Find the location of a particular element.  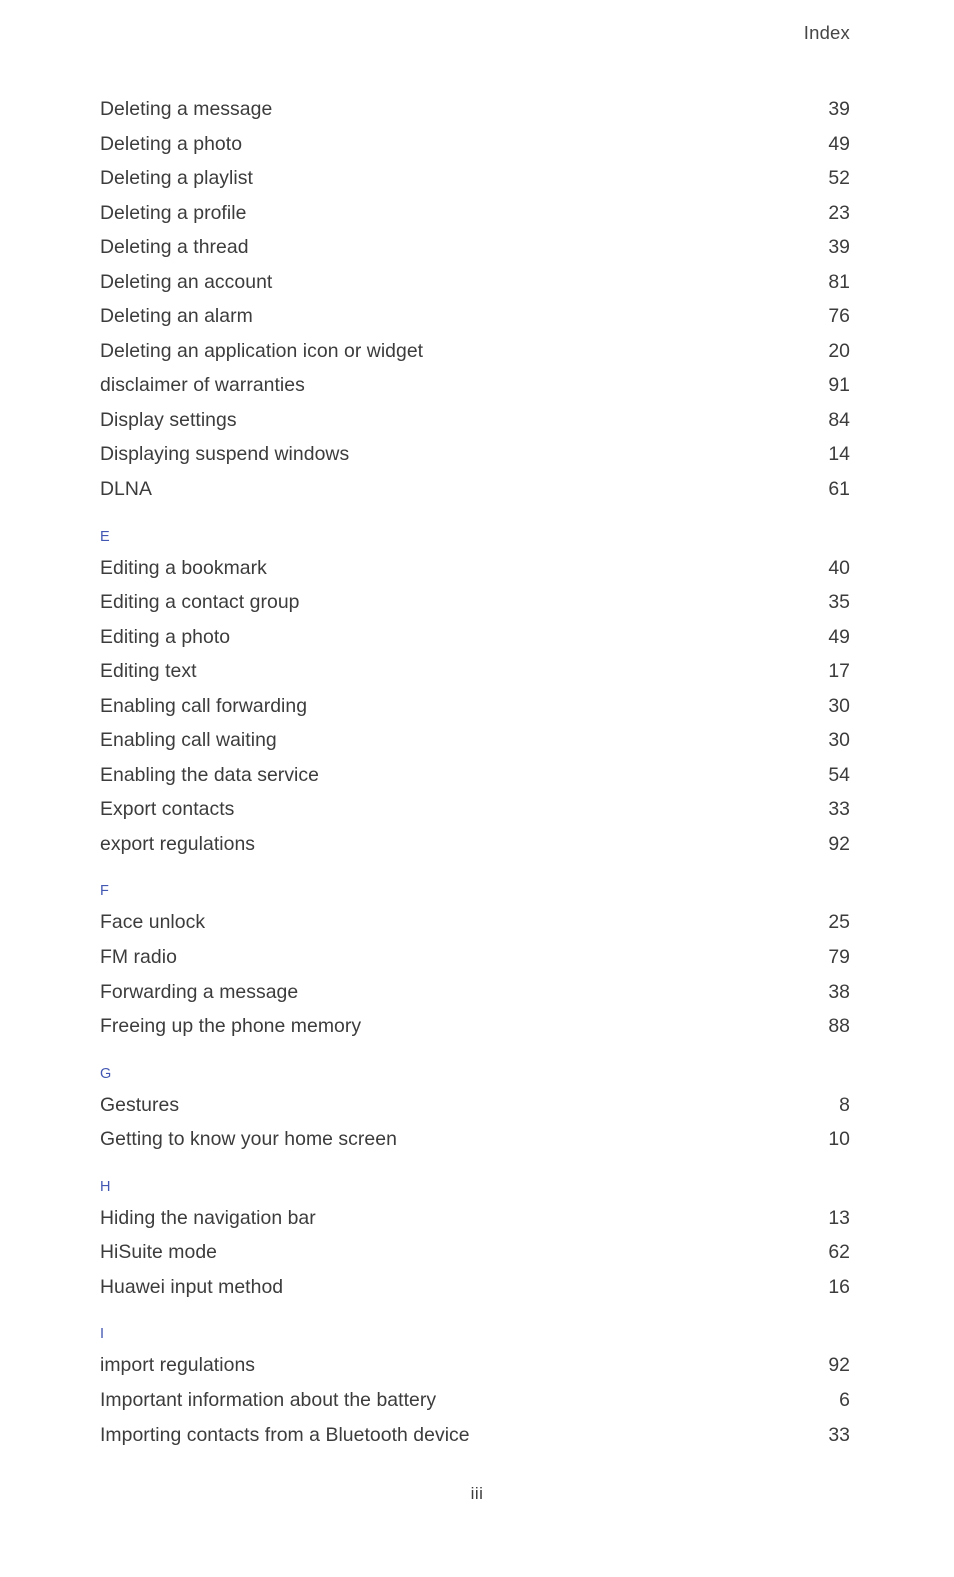

index-entry-title: Face unlock is located at coordinates (153, 922).